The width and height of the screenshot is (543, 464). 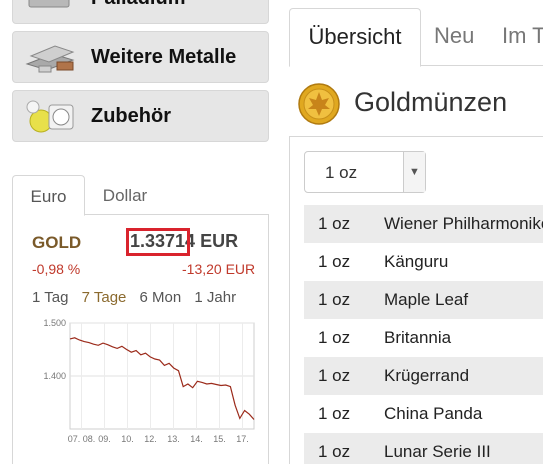 I want to click on table-row: 1 oz Krügerrand, so click(x=423, y=376).